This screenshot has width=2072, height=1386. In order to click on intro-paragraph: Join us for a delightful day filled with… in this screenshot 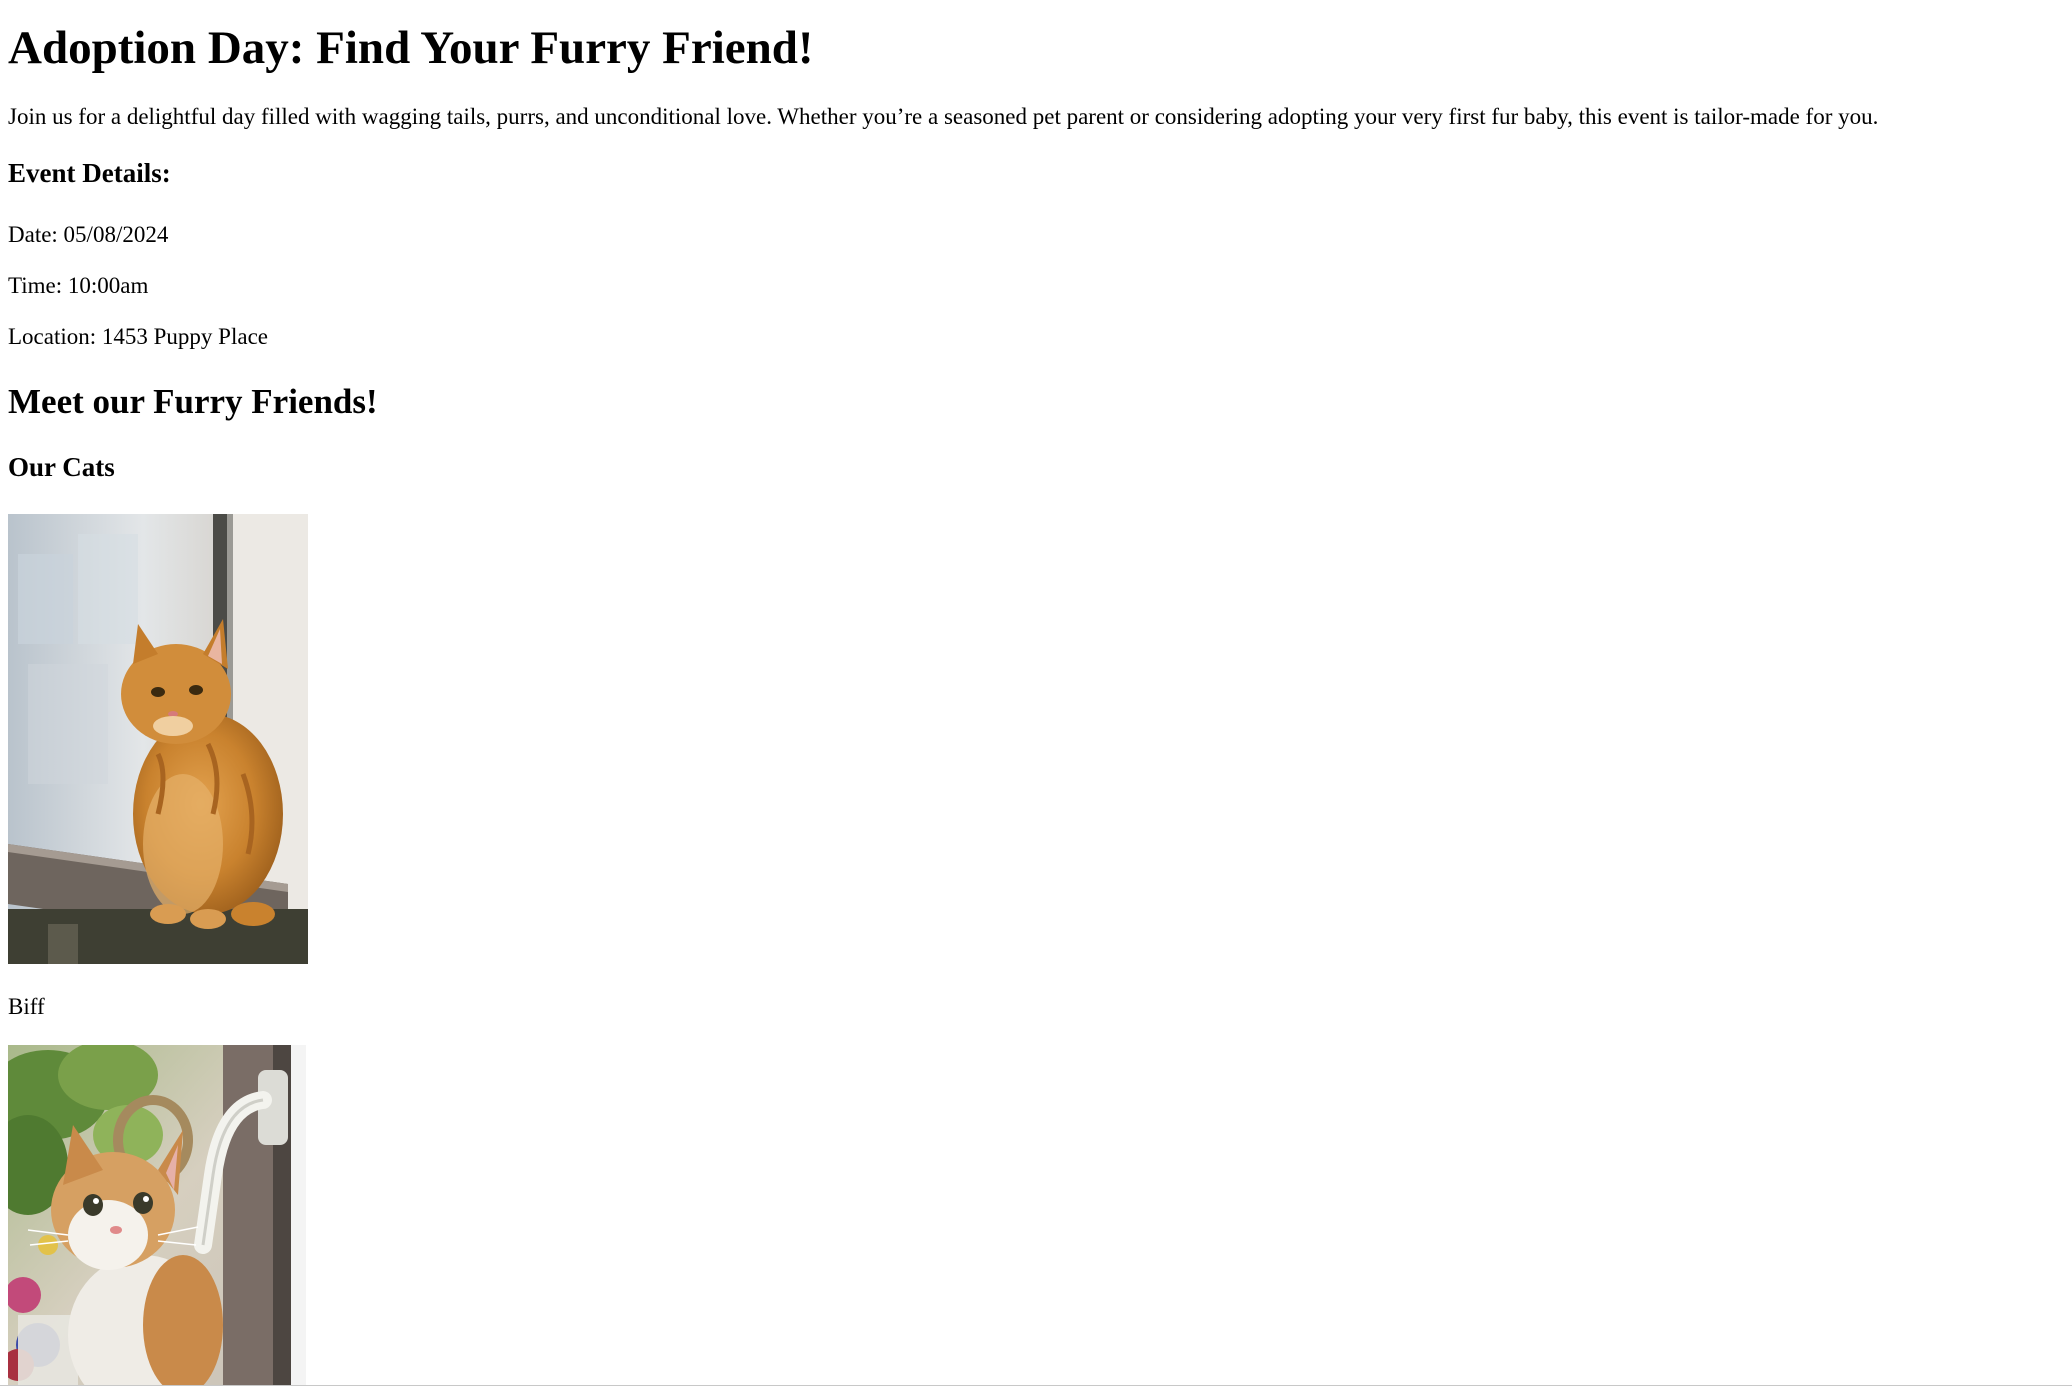, I will do `click(943, 116)`.